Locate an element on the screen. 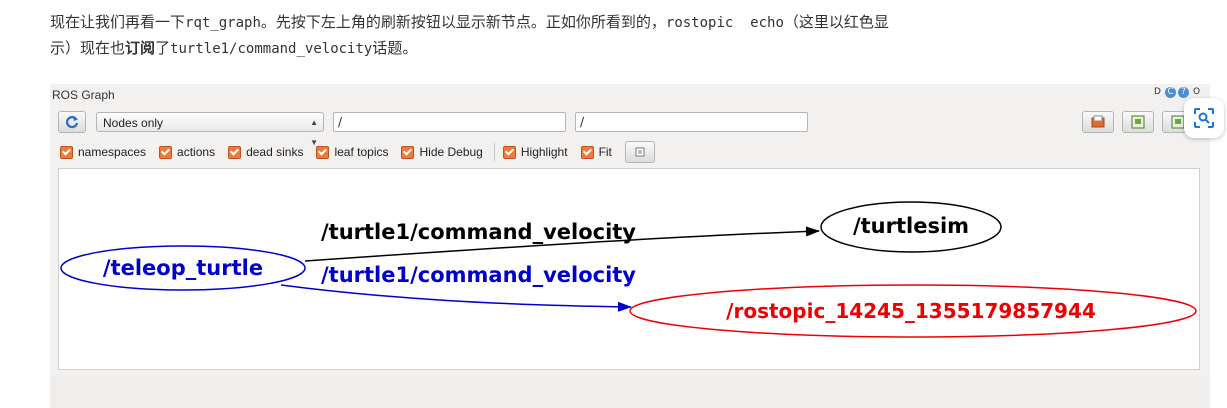 Image resolution: width=1227 pixels, height=408 pixels. fit-checkbox: Fit is located at coordinates (596, 152).